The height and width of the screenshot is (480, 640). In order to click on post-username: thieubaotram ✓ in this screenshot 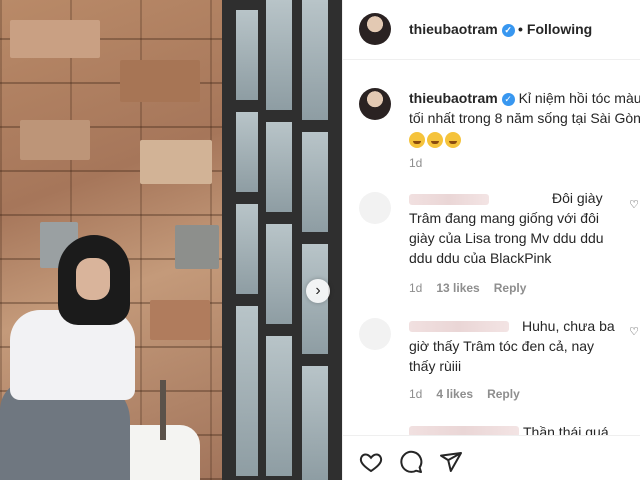, I will do `click(462, 29)`.